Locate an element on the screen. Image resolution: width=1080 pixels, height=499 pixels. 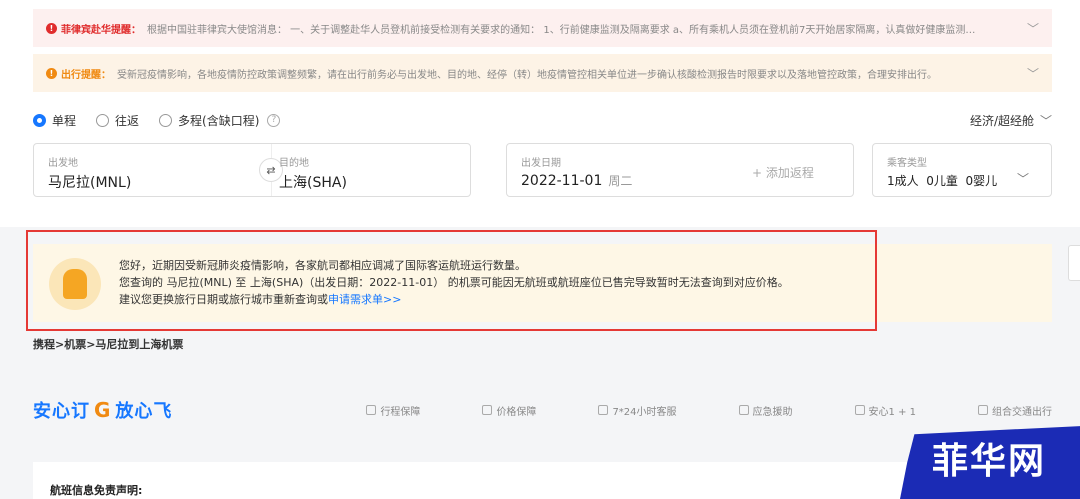
guarantee-item: 价格保障 is located at coordinates (509, 410).